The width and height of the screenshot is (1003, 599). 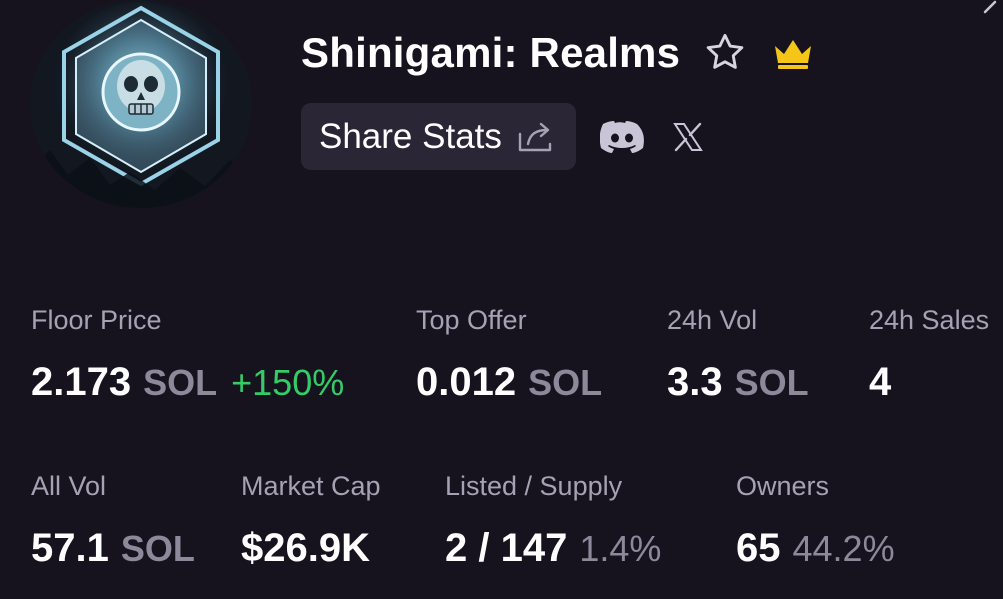 What do you see at coordinates (688, 137) in the screenshot?
I see `x-icon` at bounding box center [688, 137].